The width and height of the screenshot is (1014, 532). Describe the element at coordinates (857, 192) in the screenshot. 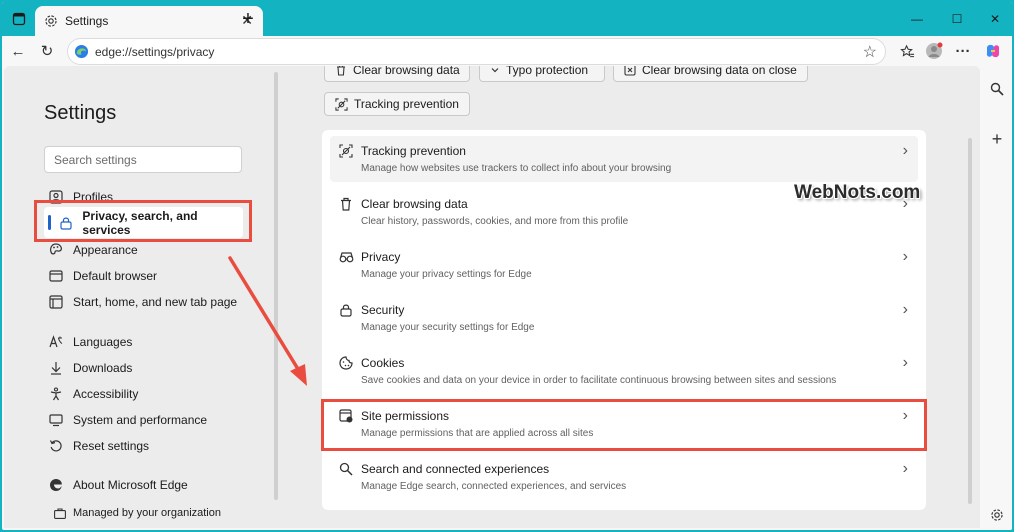

I see `watermark-logo: WebNots.com` at that location.